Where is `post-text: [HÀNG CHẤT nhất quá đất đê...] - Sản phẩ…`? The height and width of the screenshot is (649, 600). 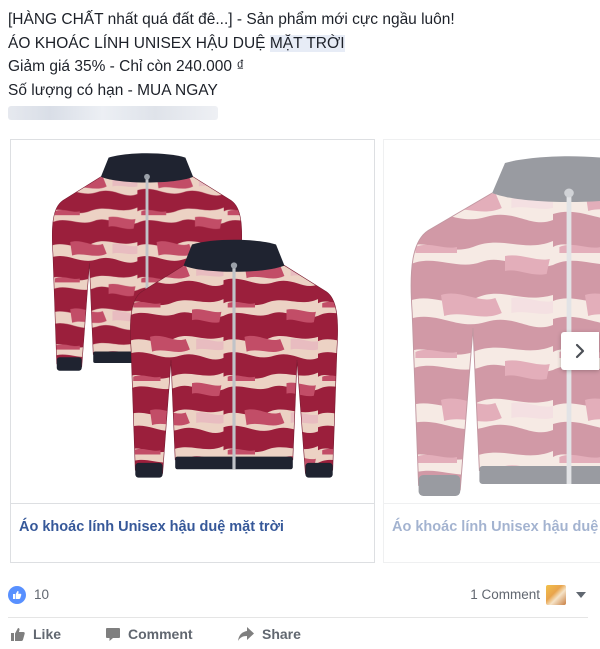 post-text: [HÀNG CHẤT nhất quá đất đê...] - Sản phẩ… is located at coordinates (300, 55).